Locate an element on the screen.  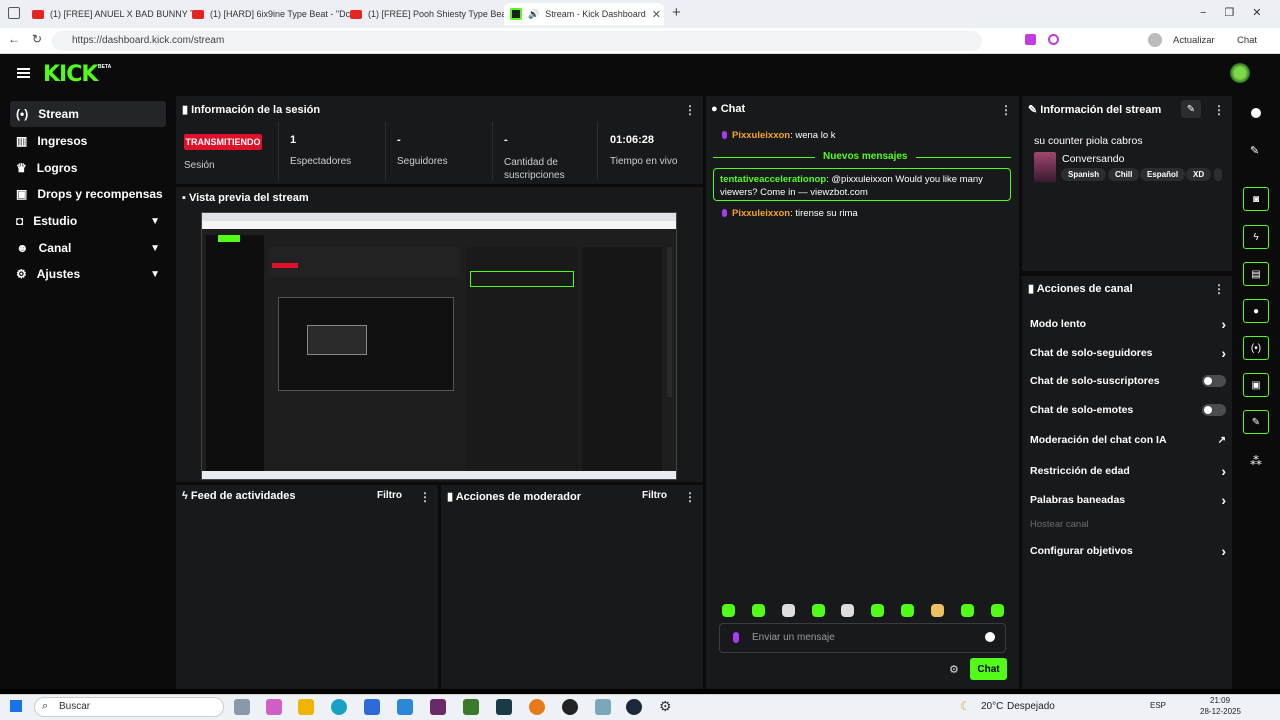
rail-button-lightning: ϟ is located at coordinates (1256, 237).